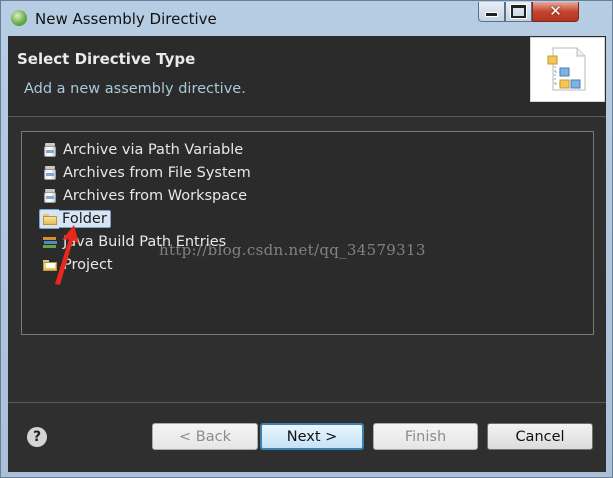 Image resolution: width=613 pixels, height=478 pixels. What do you see at coordinates (50, 242) in the screenshot?
I see `library-icon` at bounding box center [50, 242].